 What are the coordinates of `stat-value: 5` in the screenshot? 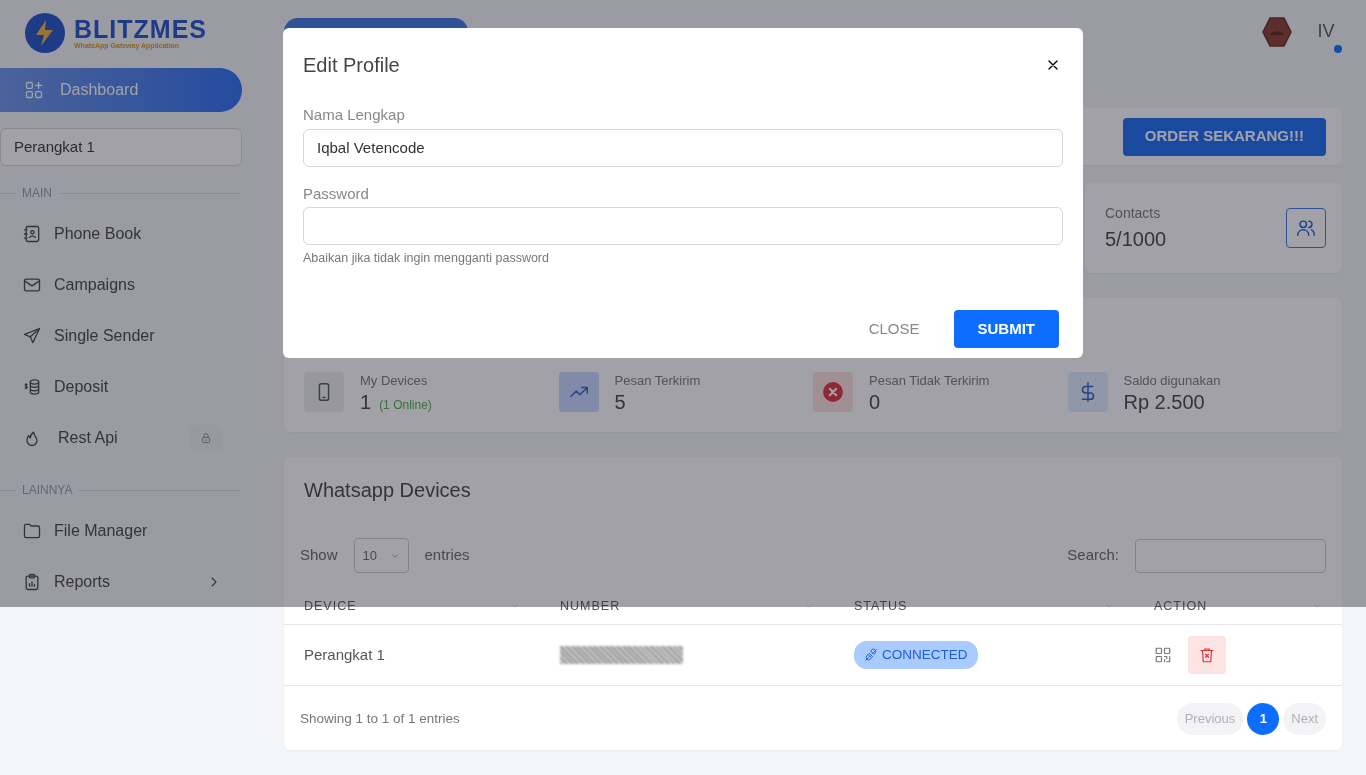 It's located at (620, 402).